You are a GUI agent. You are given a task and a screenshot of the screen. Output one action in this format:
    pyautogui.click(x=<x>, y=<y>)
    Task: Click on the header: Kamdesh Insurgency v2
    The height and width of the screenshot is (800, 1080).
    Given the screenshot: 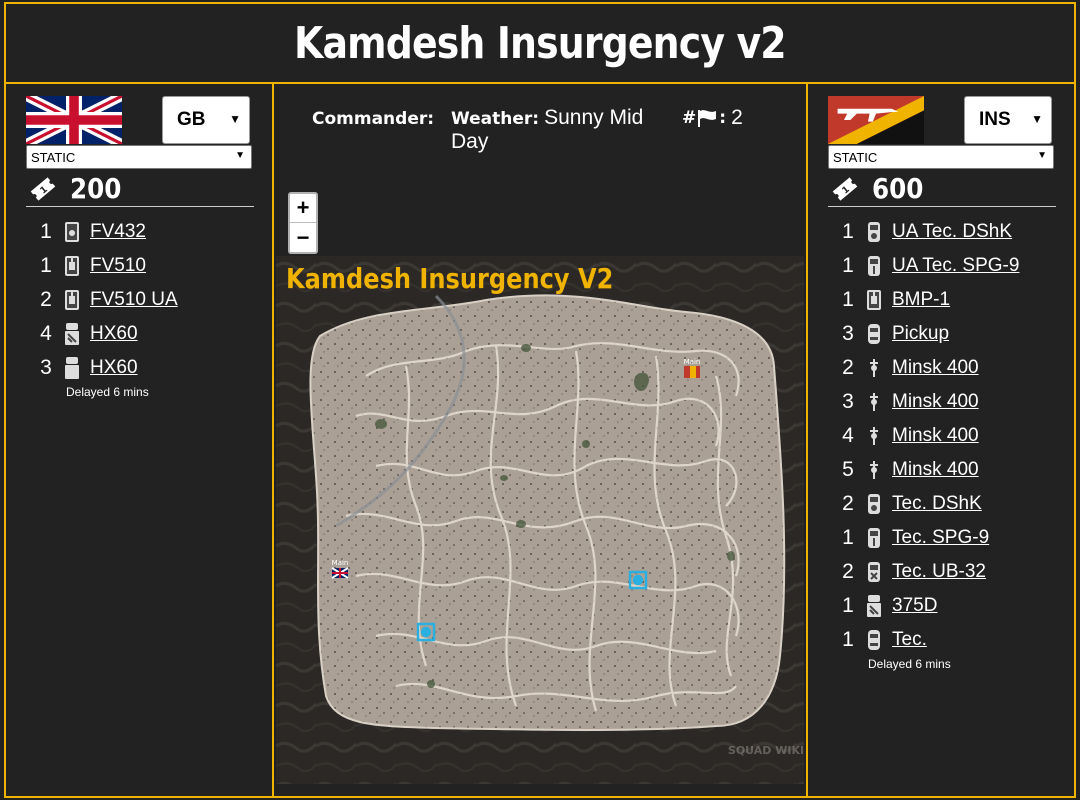 What is the action you would take?
    pyautogui.click(x=540, y=44)
    